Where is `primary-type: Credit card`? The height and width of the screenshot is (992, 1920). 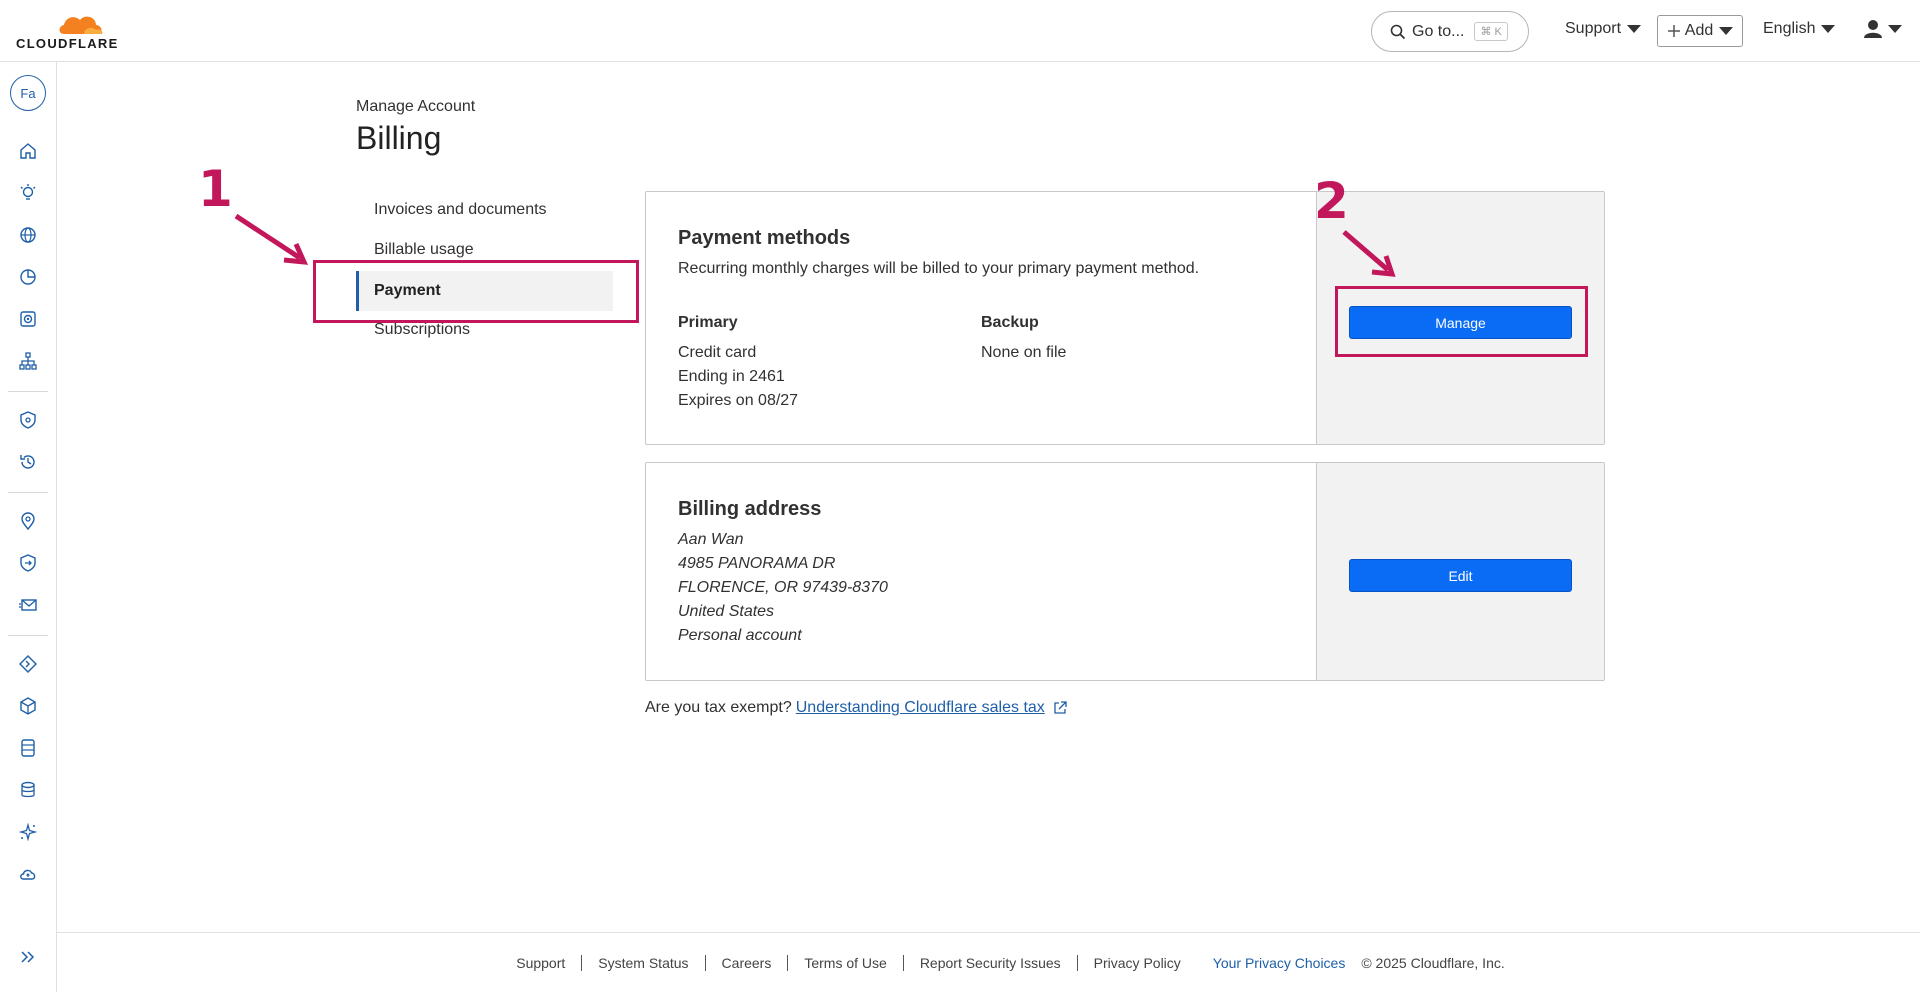
primary-type: Credit card is located at coordinates (717, 352).